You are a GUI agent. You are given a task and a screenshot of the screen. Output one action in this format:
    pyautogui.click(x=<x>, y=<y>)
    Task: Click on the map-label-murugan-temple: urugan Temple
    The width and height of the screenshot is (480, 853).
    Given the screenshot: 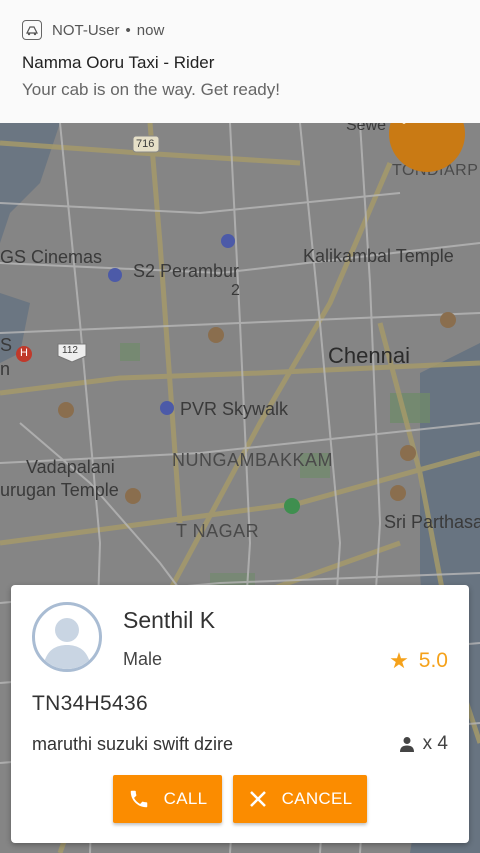 What is the action you would take?
    pyautogui.click(x=59, y=490)
    